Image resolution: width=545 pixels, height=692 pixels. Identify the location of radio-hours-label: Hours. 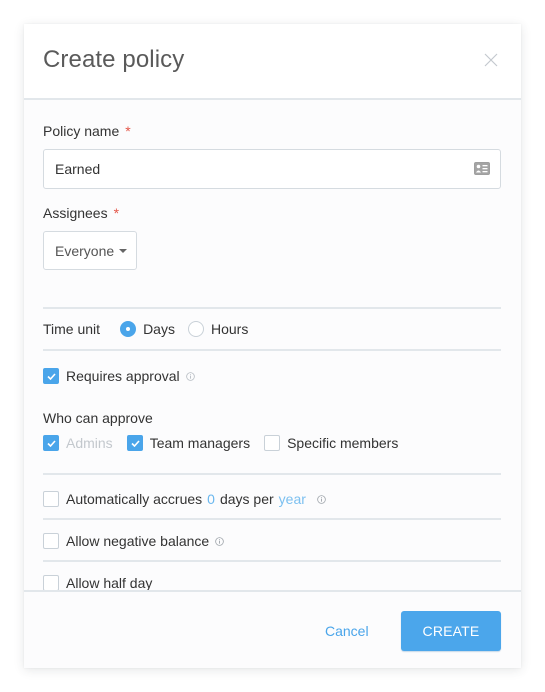
(229, 329).